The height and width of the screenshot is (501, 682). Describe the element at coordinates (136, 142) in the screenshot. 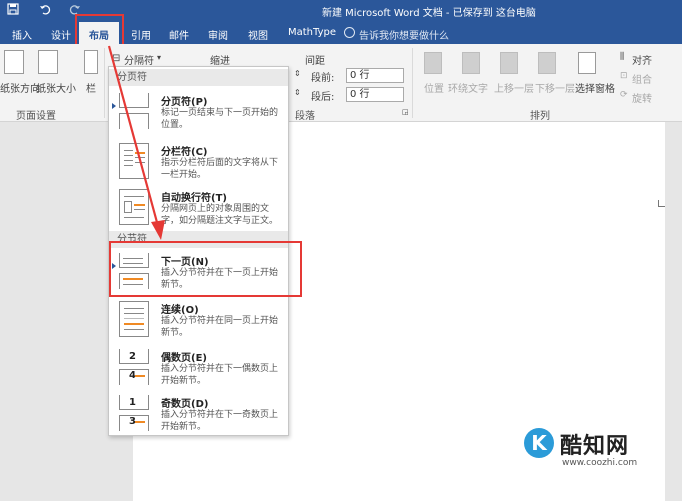

I see `red-arrow-icon` at that location.